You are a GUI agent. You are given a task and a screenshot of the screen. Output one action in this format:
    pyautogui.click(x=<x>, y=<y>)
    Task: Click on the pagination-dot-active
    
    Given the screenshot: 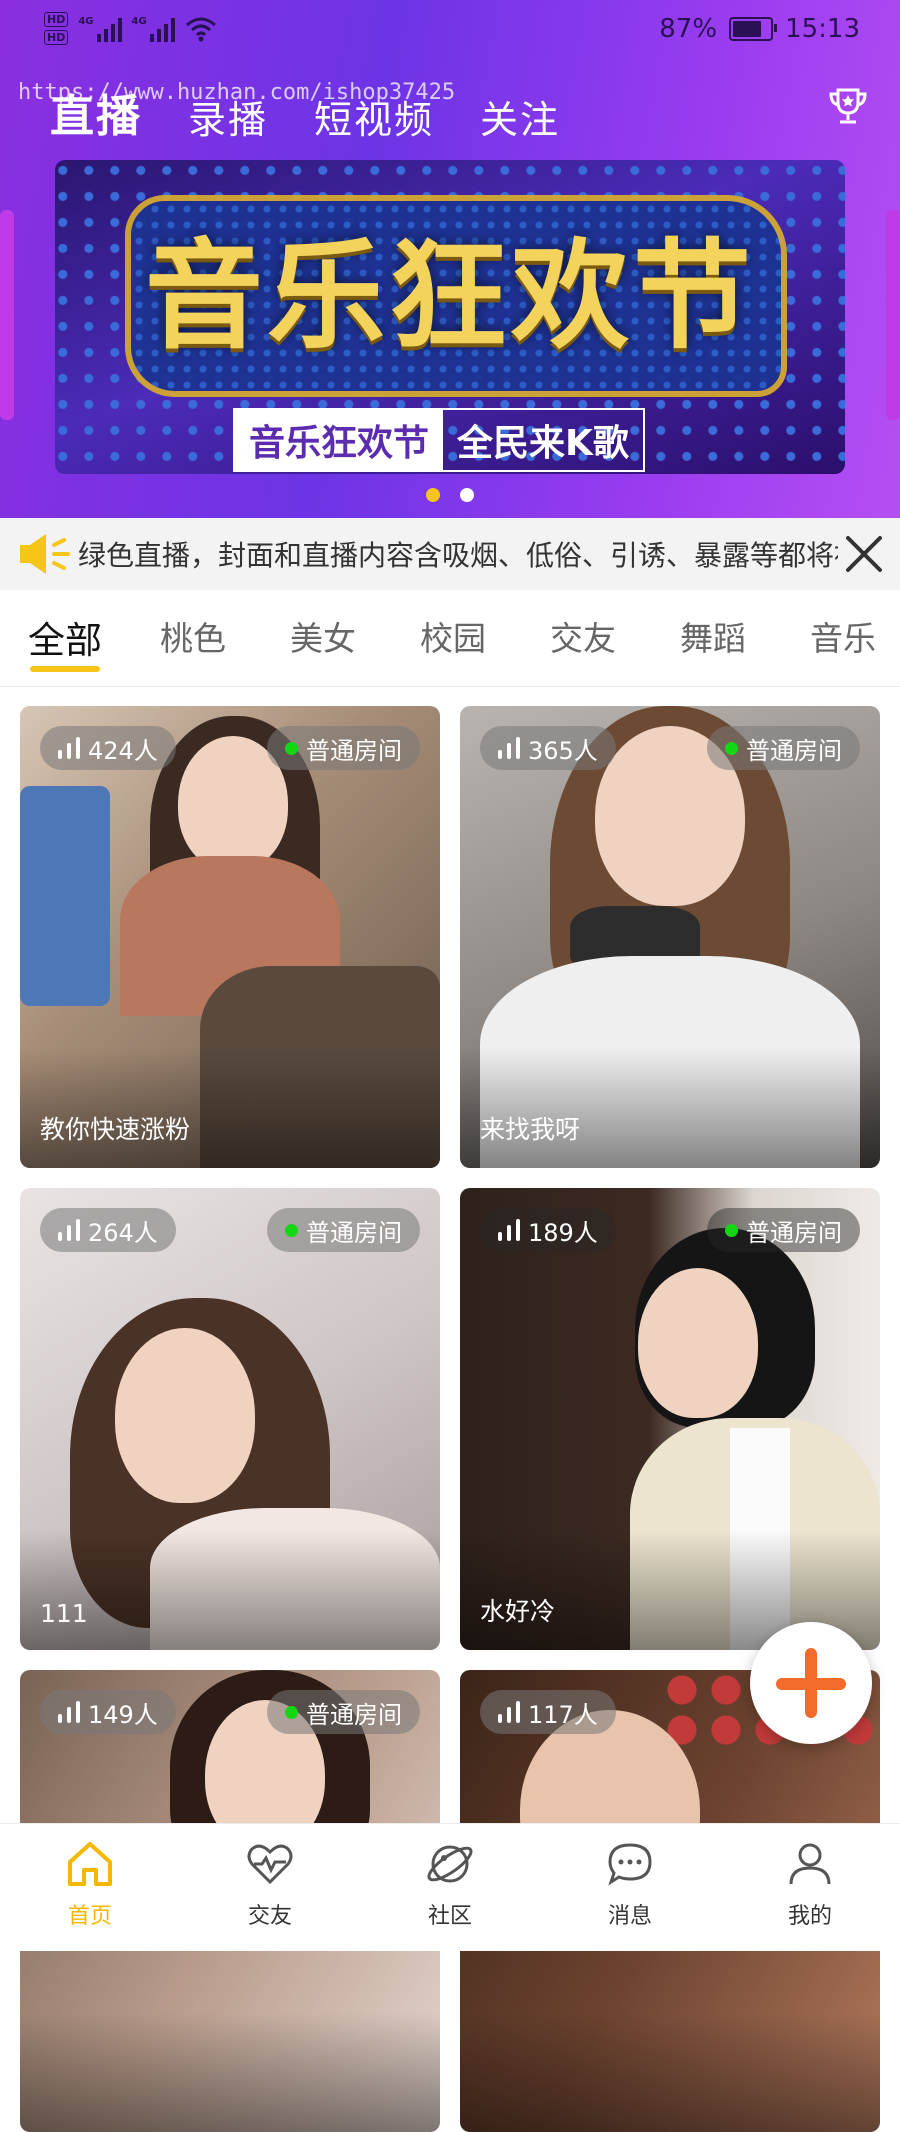 What is the action you would take?
    pyautogui.click(x=433, y=495)
    